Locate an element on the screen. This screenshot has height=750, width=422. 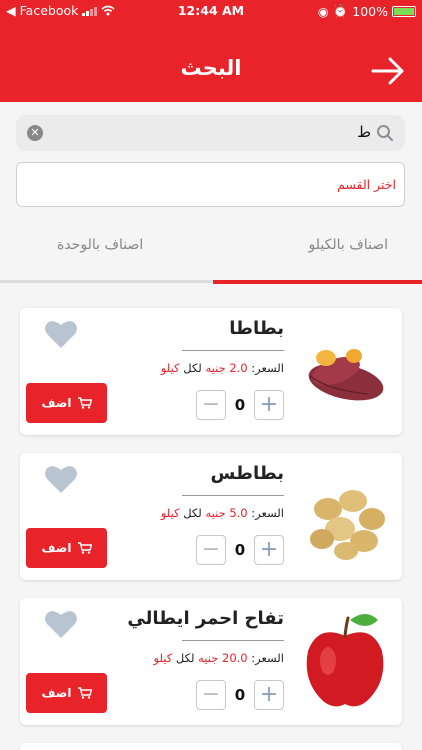
product-name: بطاطس is located at coordinates (247, 473).